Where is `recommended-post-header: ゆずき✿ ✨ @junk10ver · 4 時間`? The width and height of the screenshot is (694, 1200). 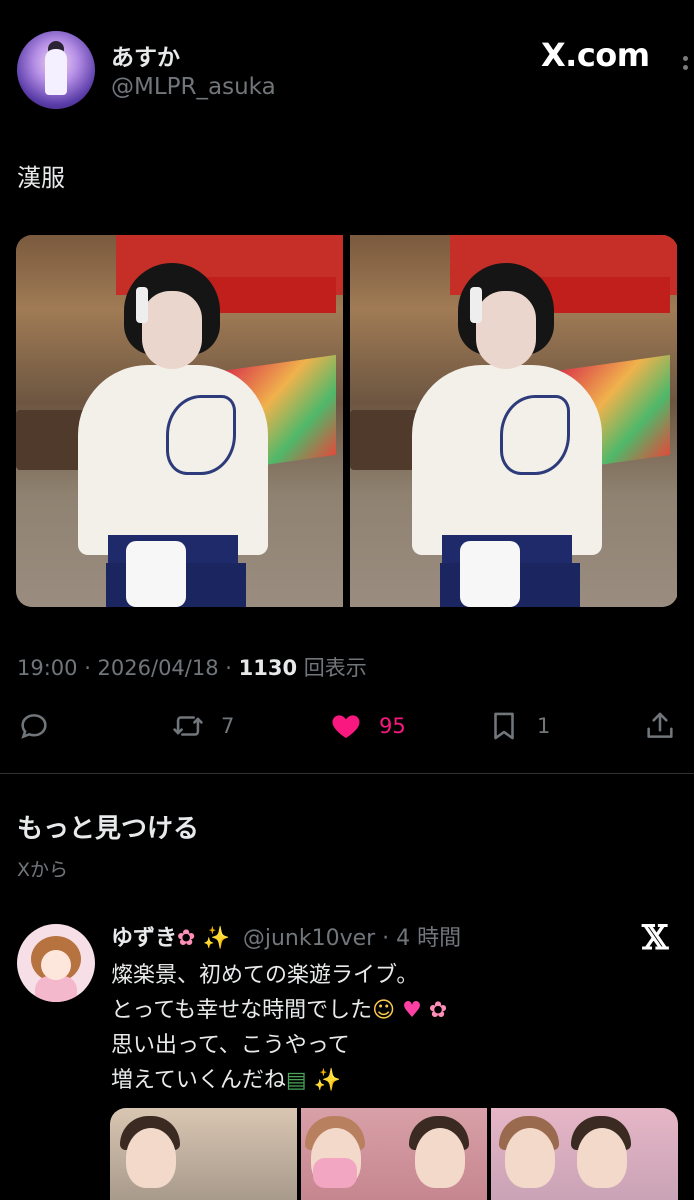 recommended-post-header: ゆずき✿ ✨ @junk10ver · 4 時間 is located at coordinates (286, 936).